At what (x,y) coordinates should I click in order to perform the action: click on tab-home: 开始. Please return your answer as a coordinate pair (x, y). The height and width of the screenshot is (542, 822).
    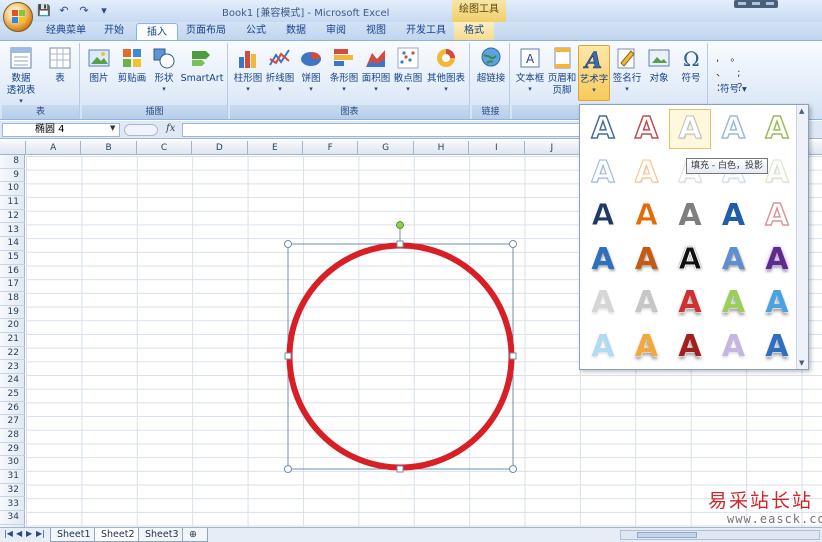
    Looking at the image, I should click on (114, 31).